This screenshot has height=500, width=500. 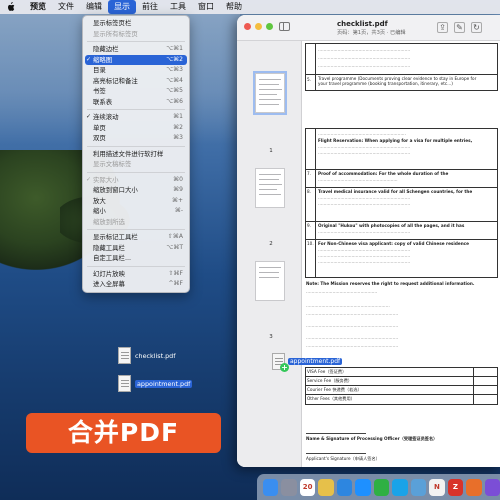 What do you see at coordinates (331, 398) in the screenshot?
I see `other-fees-label: Other Fees（其他费用）` at bounding box center [331, 398].